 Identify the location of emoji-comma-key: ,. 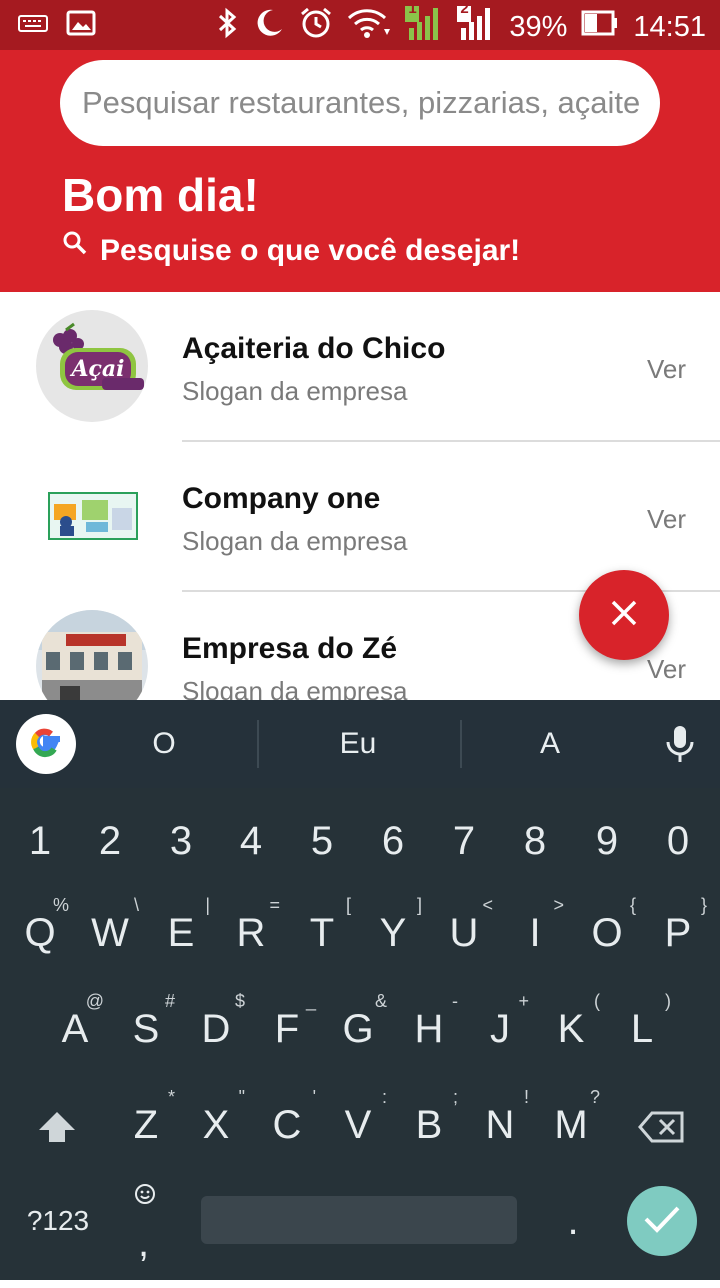
(145, 1221).